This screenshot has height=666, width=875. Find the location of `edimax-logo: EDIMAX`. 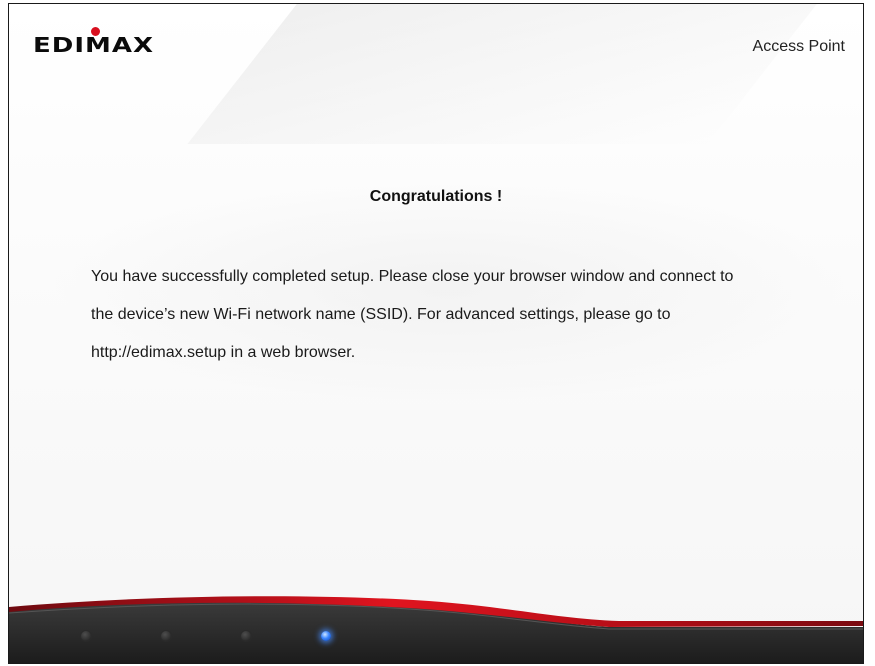

edimax-logo: EDIMAX is located at coordinates (94, 50).